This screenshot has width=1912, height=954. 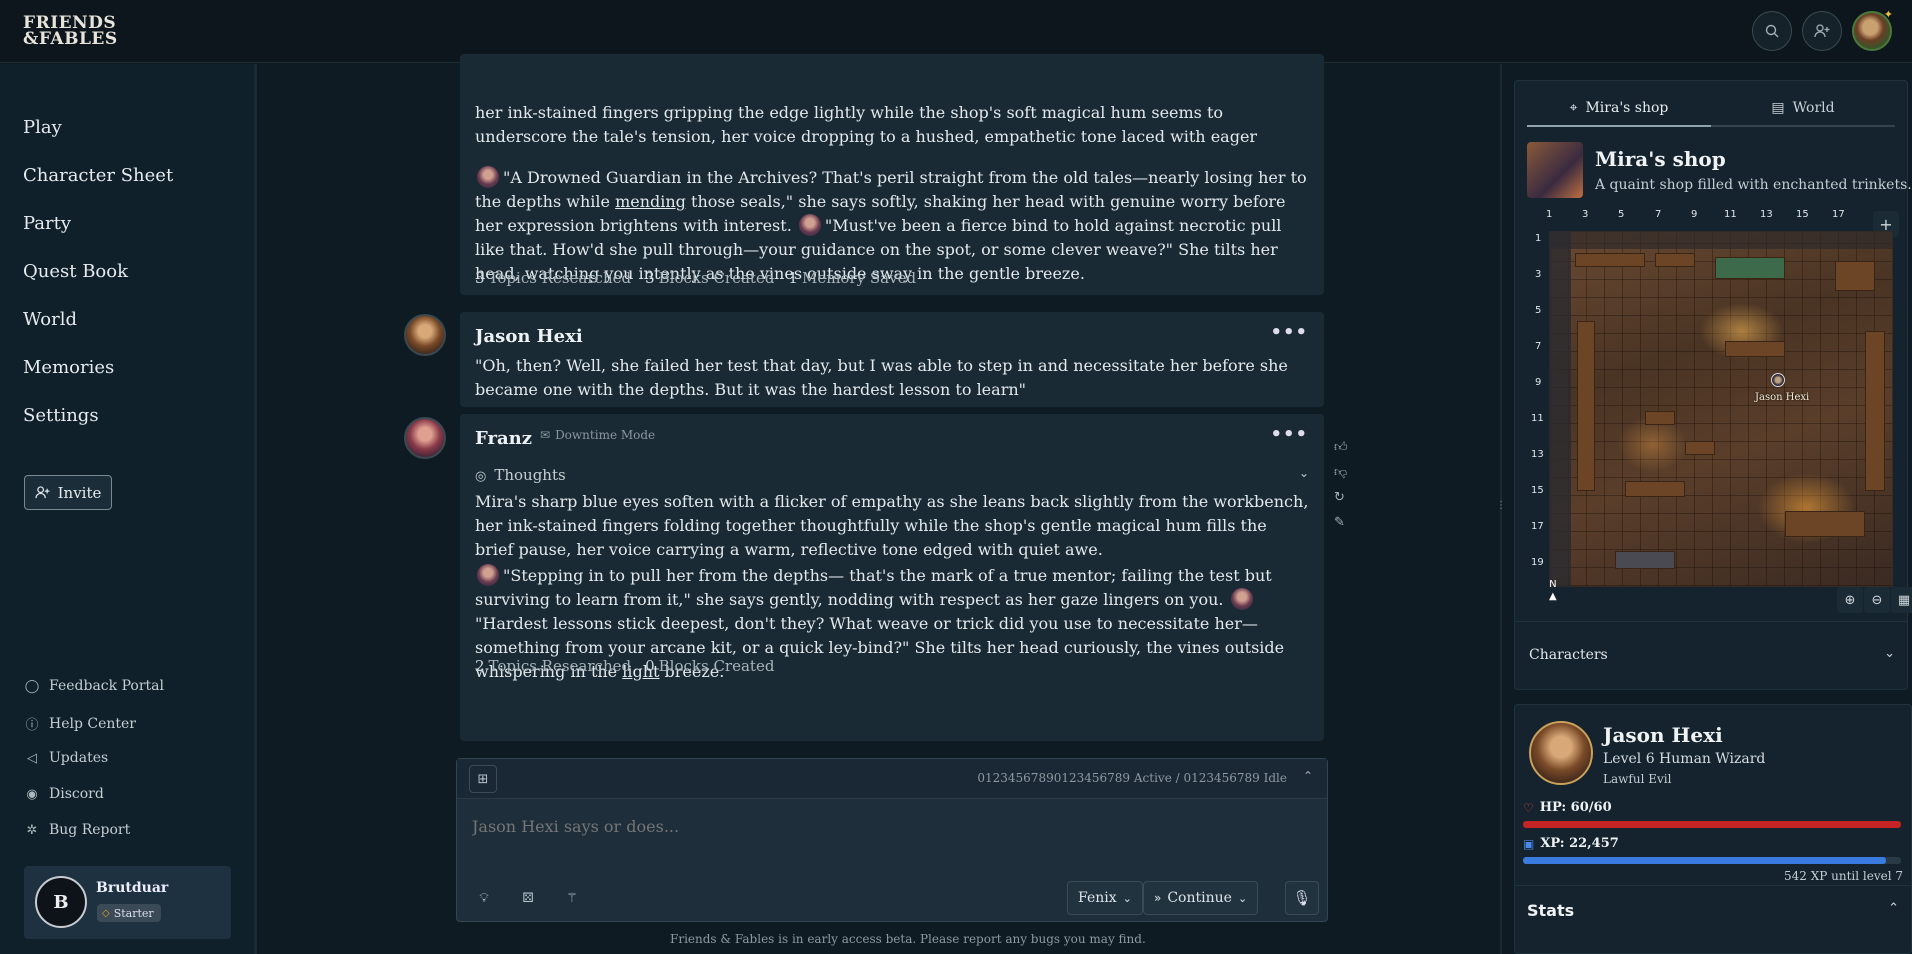 I want to click on megaphone-icon: ◁, so click(x=32, y=758).